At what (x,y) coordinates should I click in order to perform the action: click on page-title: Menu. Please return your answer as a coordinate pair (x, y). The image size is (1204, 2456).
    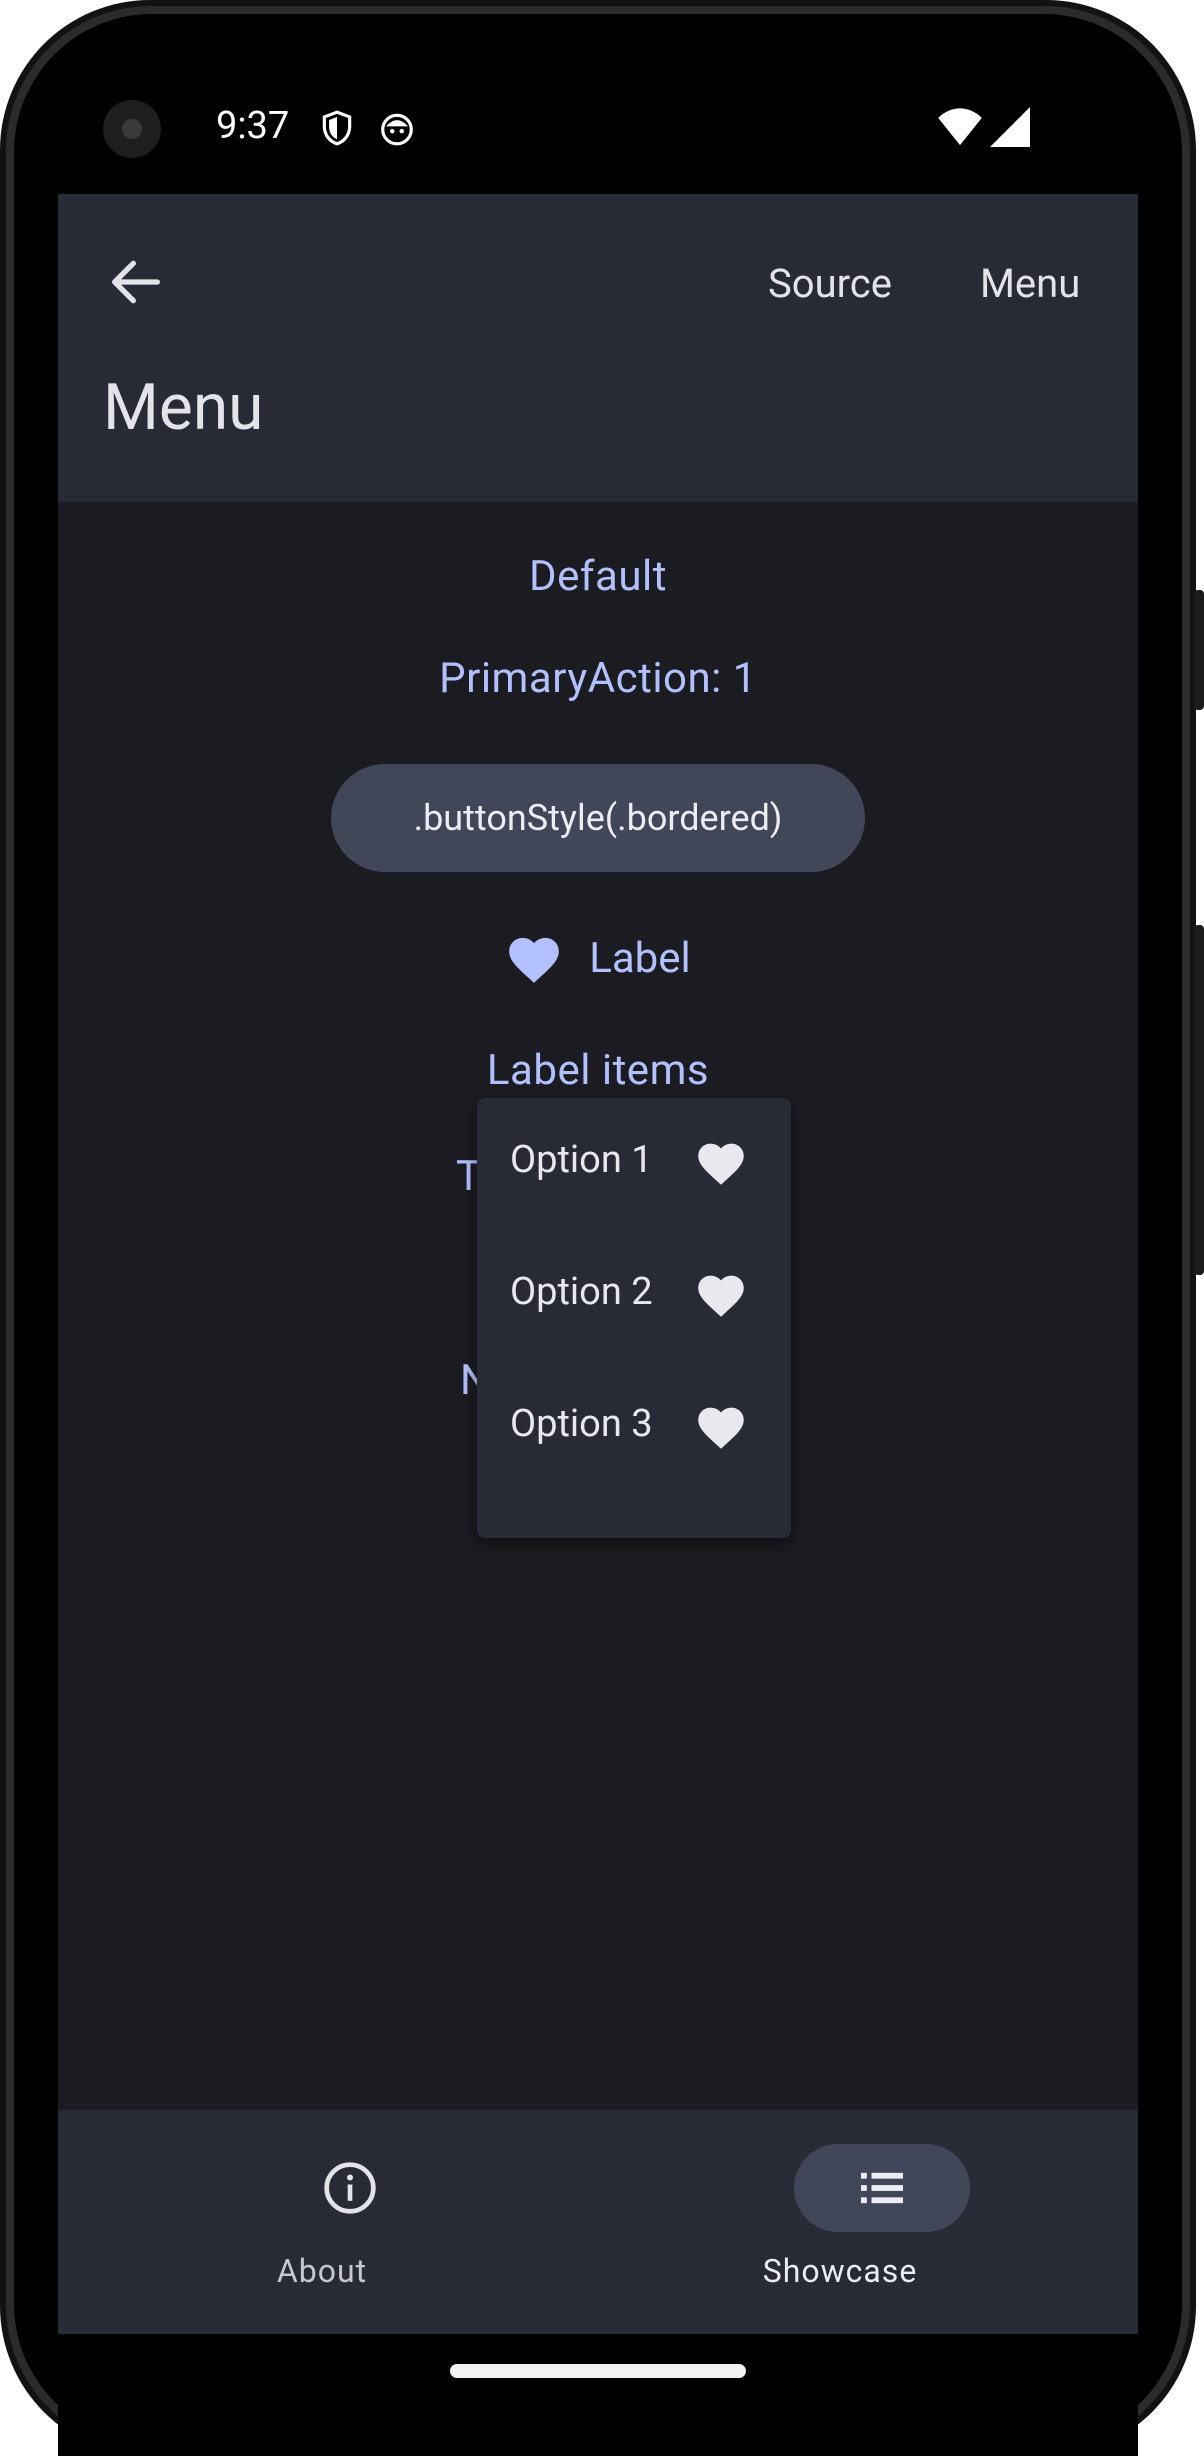
    Looking at the image, I should click on (183, 407).